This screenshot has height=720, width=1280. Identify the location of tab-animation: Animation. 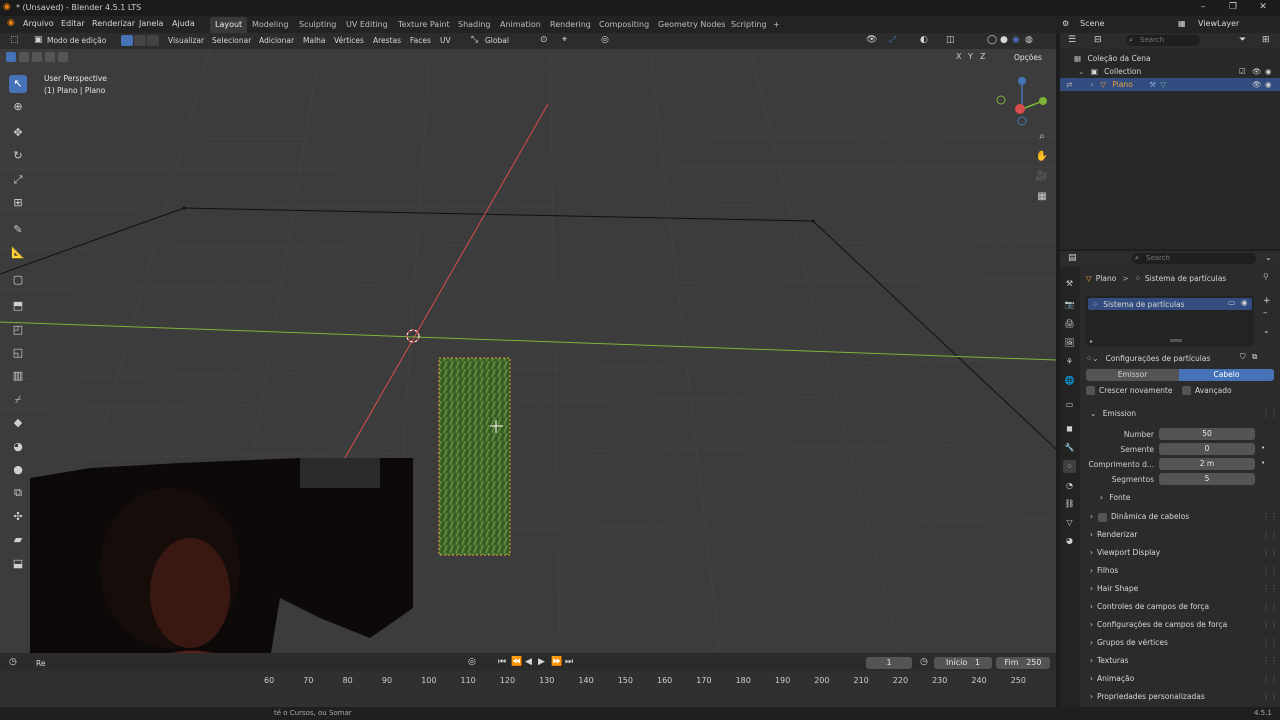
(520, 25).